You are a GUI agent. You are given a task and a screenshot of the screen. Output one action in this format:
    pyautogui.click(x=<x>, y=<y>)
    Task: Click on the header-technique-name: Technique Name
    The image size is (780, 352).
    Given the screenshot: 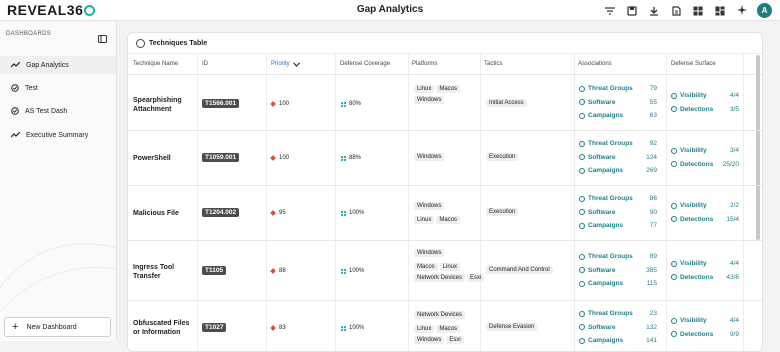 What is the action you would take?
    pyautogui.click(x=155, y=64)
    